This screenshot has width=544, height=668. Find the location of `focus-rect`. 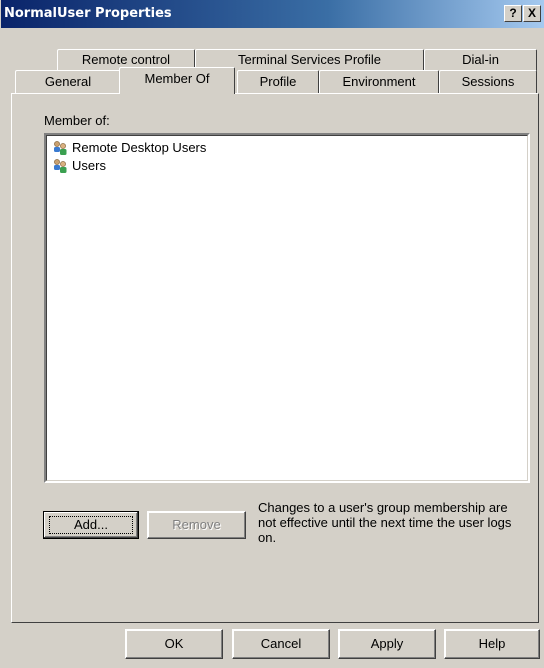

focus-rect is located at coordinates (91, 525).